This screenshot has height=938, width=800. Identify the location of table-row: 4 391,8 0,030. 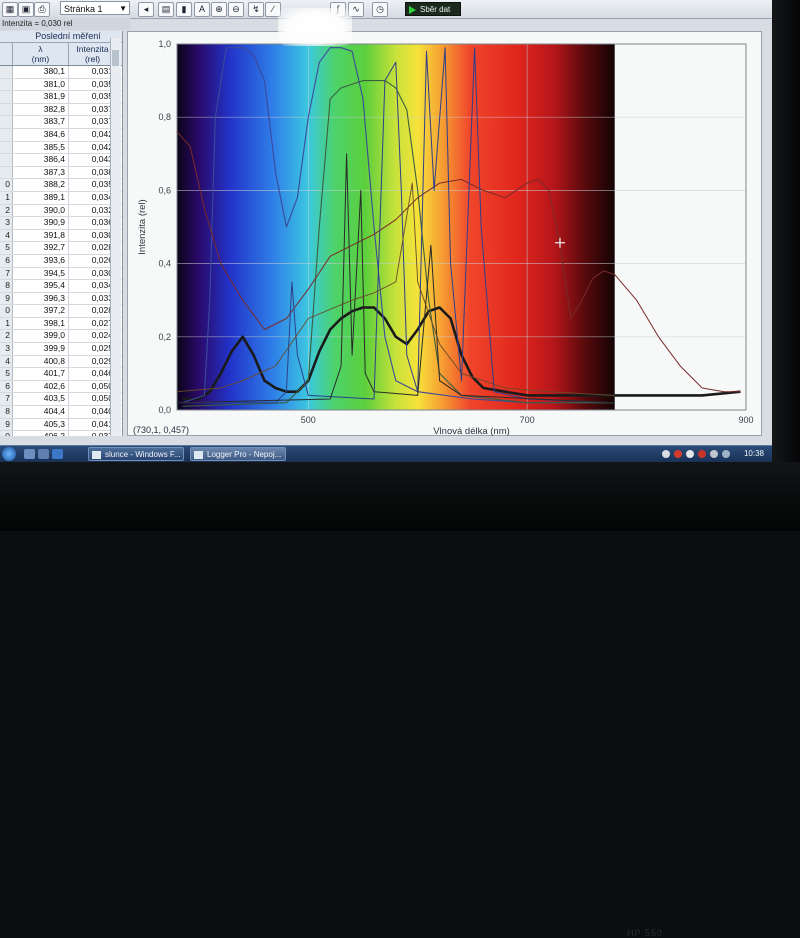
(61, 236).